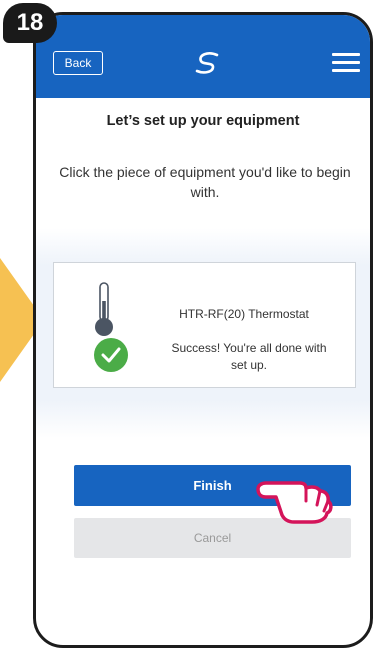  I want to click on step-badge: 18, so click(30, 23).